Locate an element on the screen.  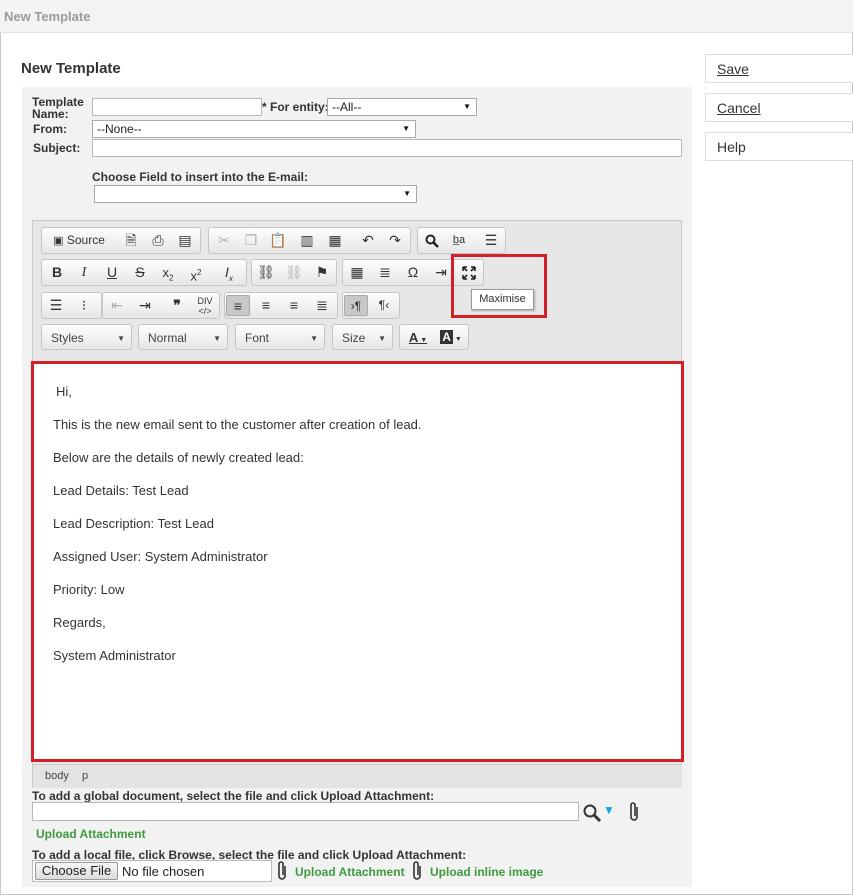
undo-icon: ↶ is located at coordinates (368, 240).